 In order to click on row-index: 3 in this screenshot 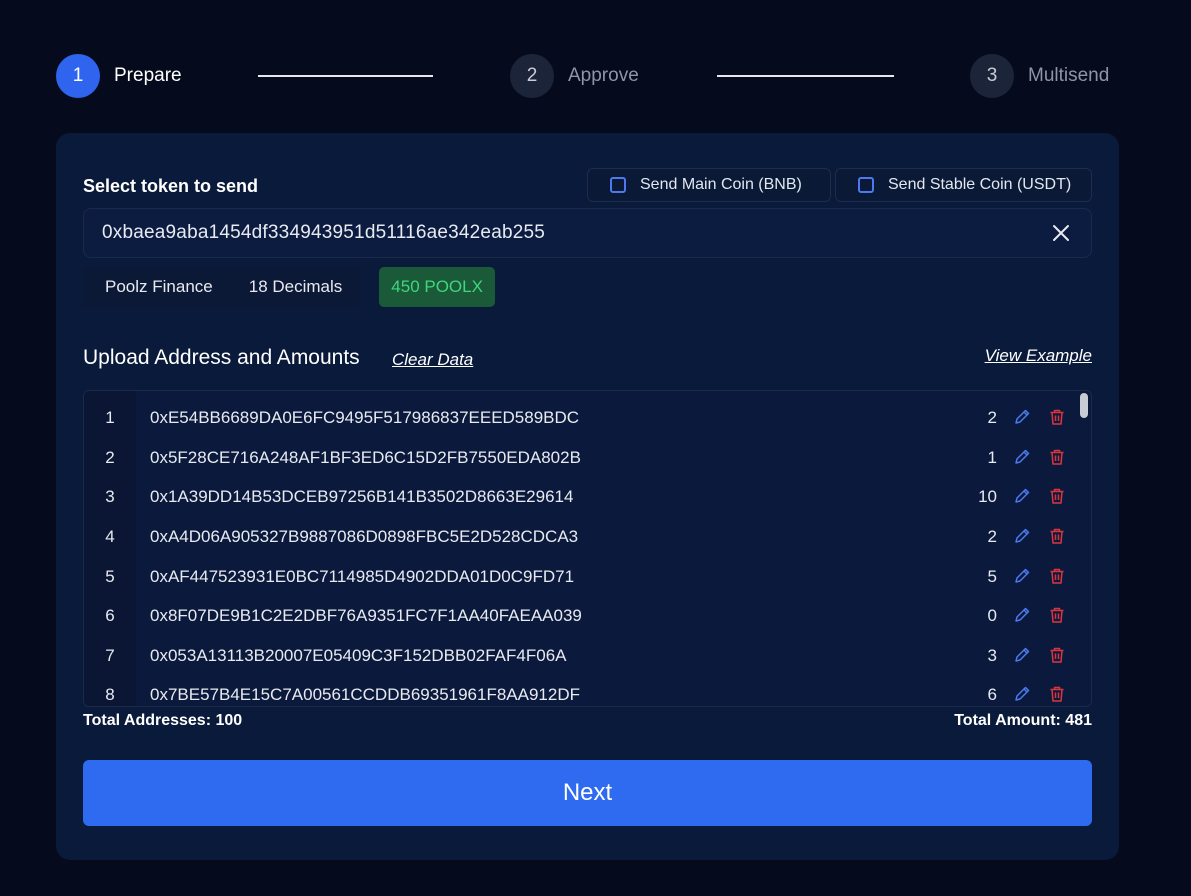, I will do `click(110, 496)`.